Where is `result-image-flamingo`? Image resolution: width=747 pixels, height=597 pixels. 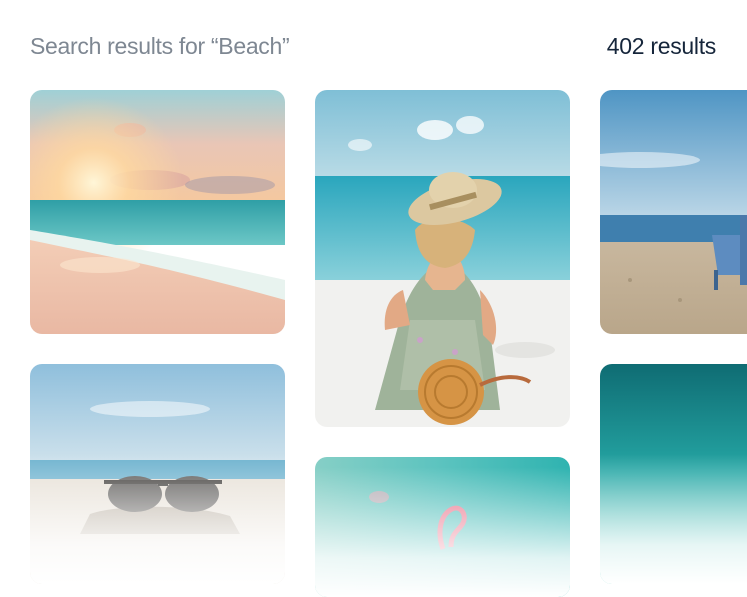
result-image-flamingo is located at coordinates (442, 527).